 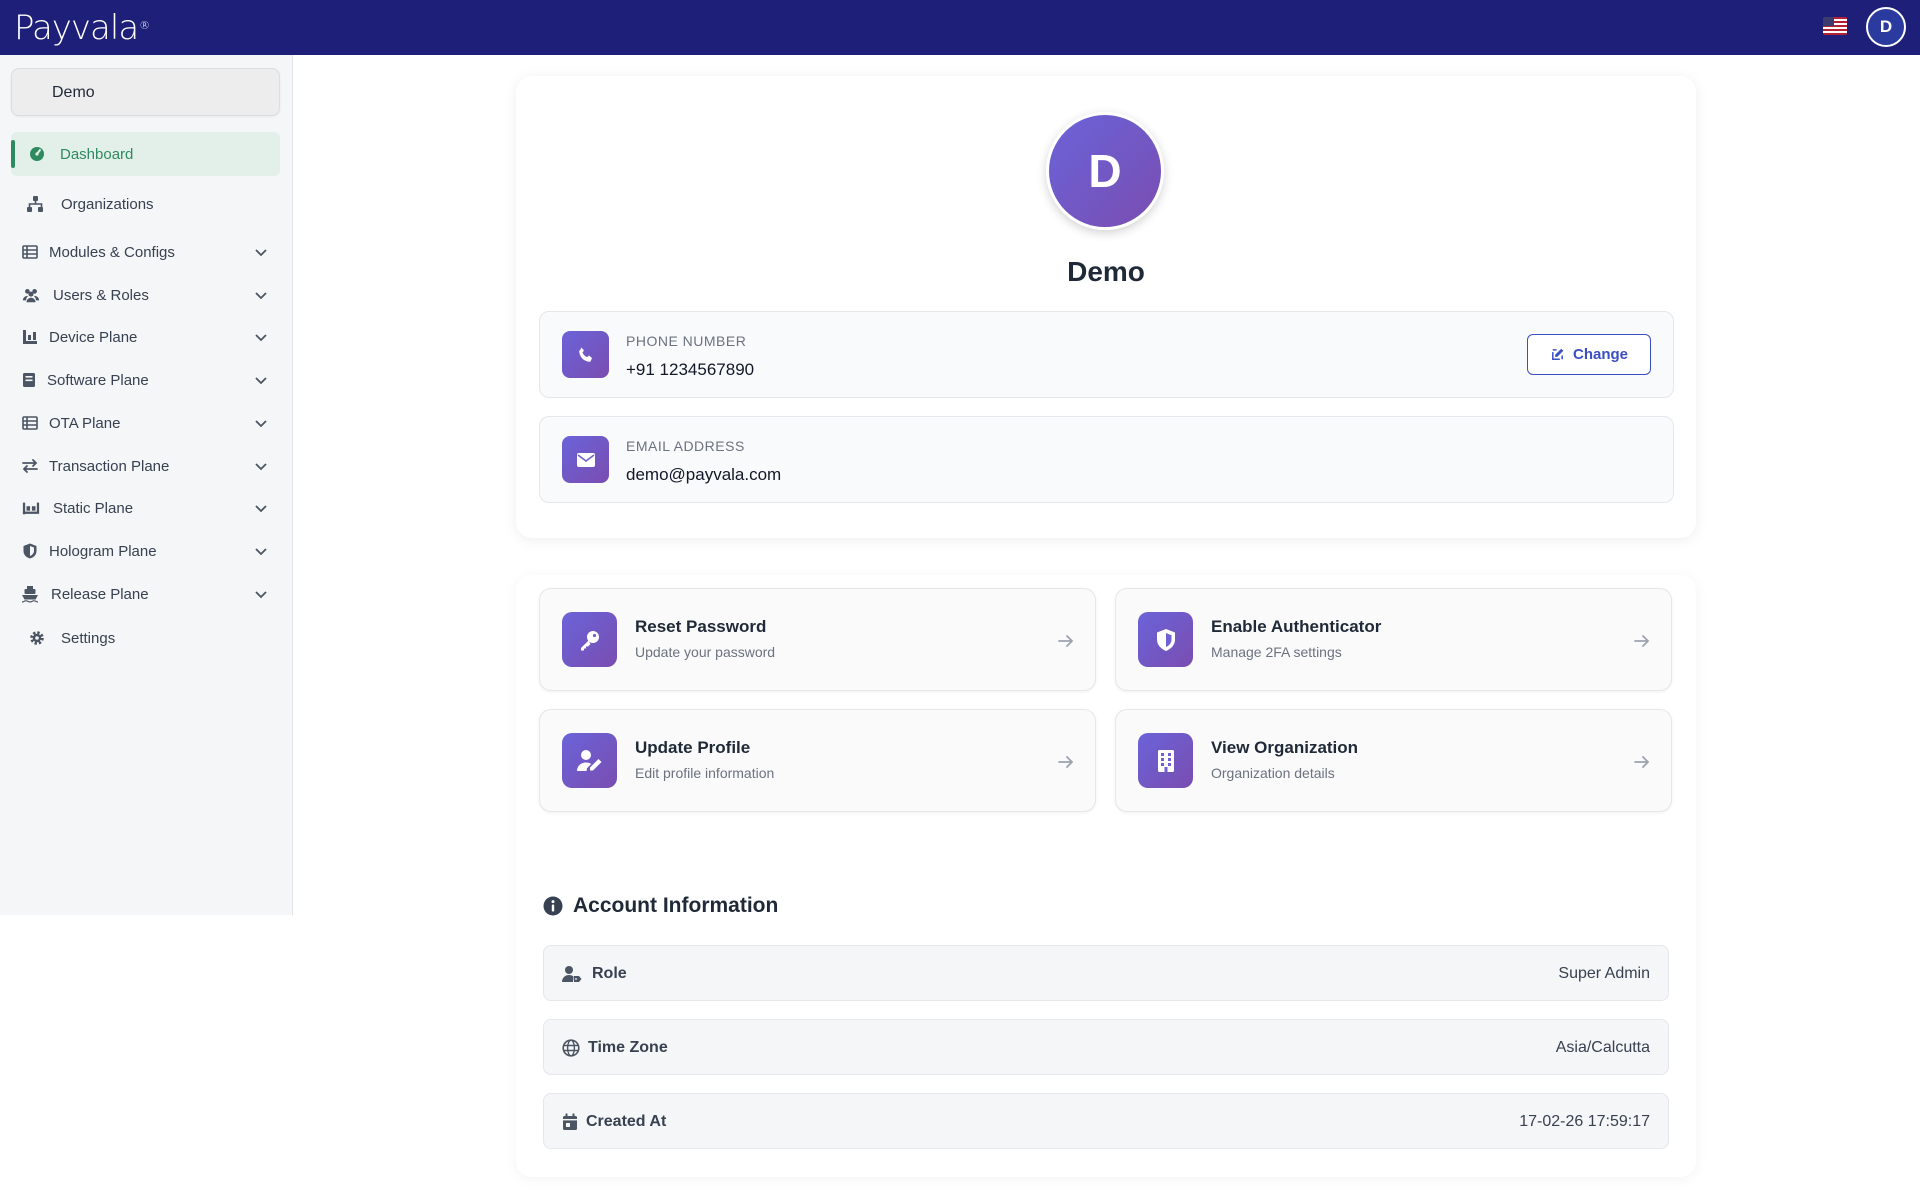 I want to click on logo-registered-mark: ®, so click(x=144, y=25).